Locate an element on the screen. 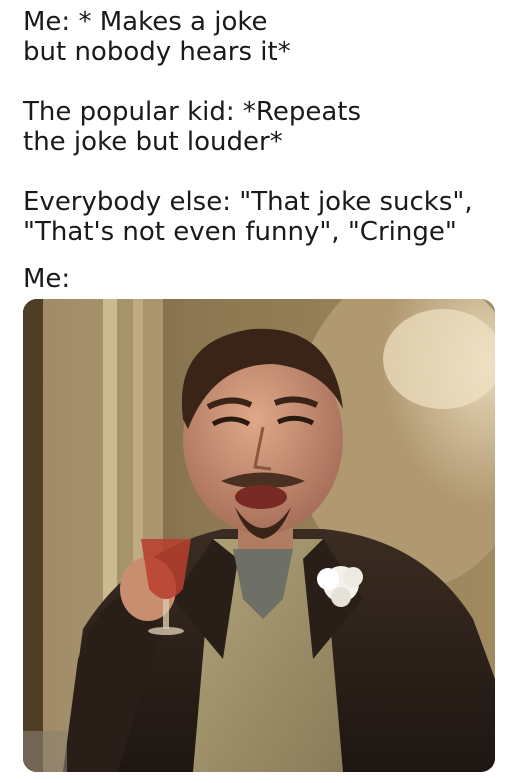 The width and height of the screenshot is (521, 783). caption-line: Me: is located at coordinates (47, 279).